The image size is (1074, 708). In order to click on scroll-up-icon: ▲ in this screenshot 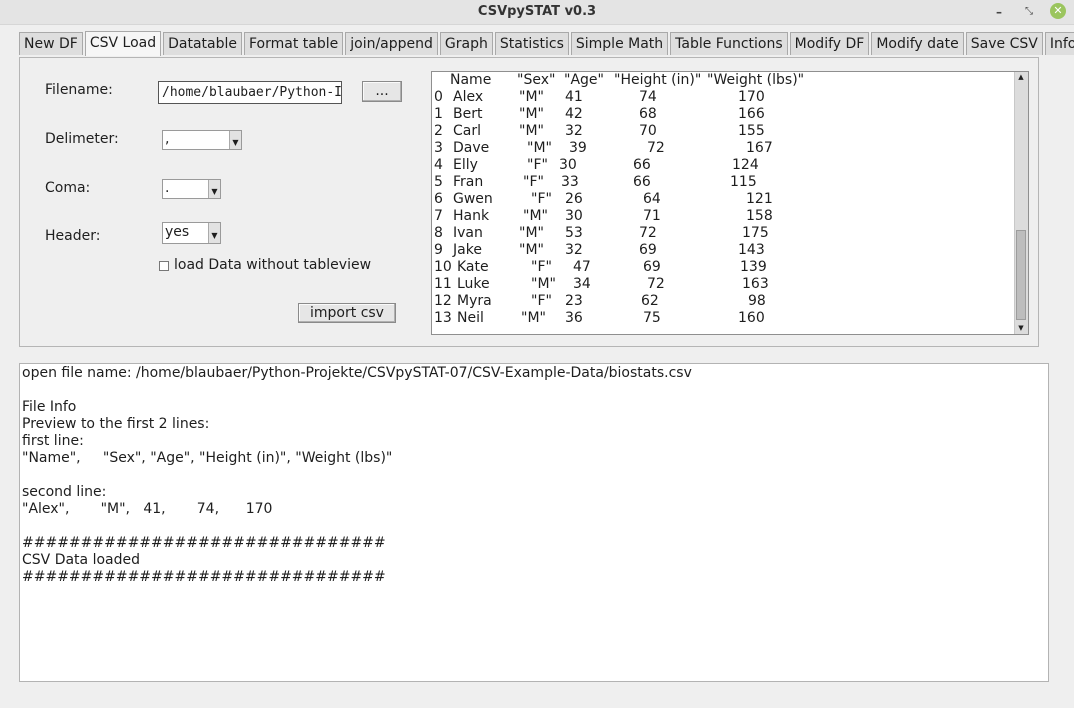, I will do `click(1021, 77)`.